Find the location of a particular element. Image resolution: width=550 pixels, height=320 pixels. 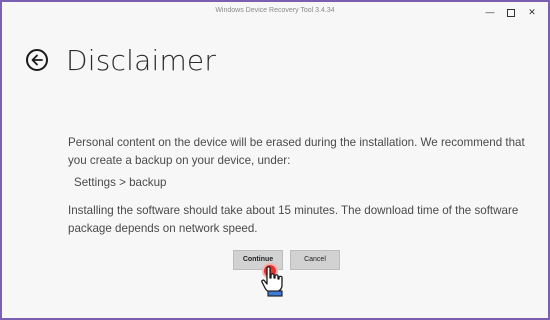

maximize-icon is located at coordinates (511, 12).